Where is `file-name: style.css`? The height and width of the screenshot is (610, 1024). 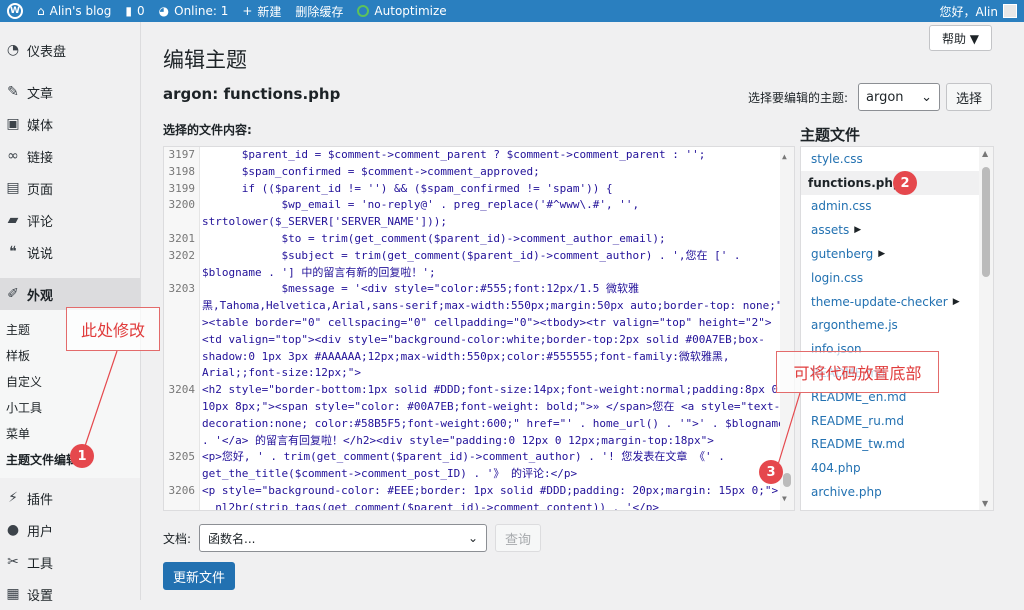
file-name: style.css is located at coordinates (837, 158).